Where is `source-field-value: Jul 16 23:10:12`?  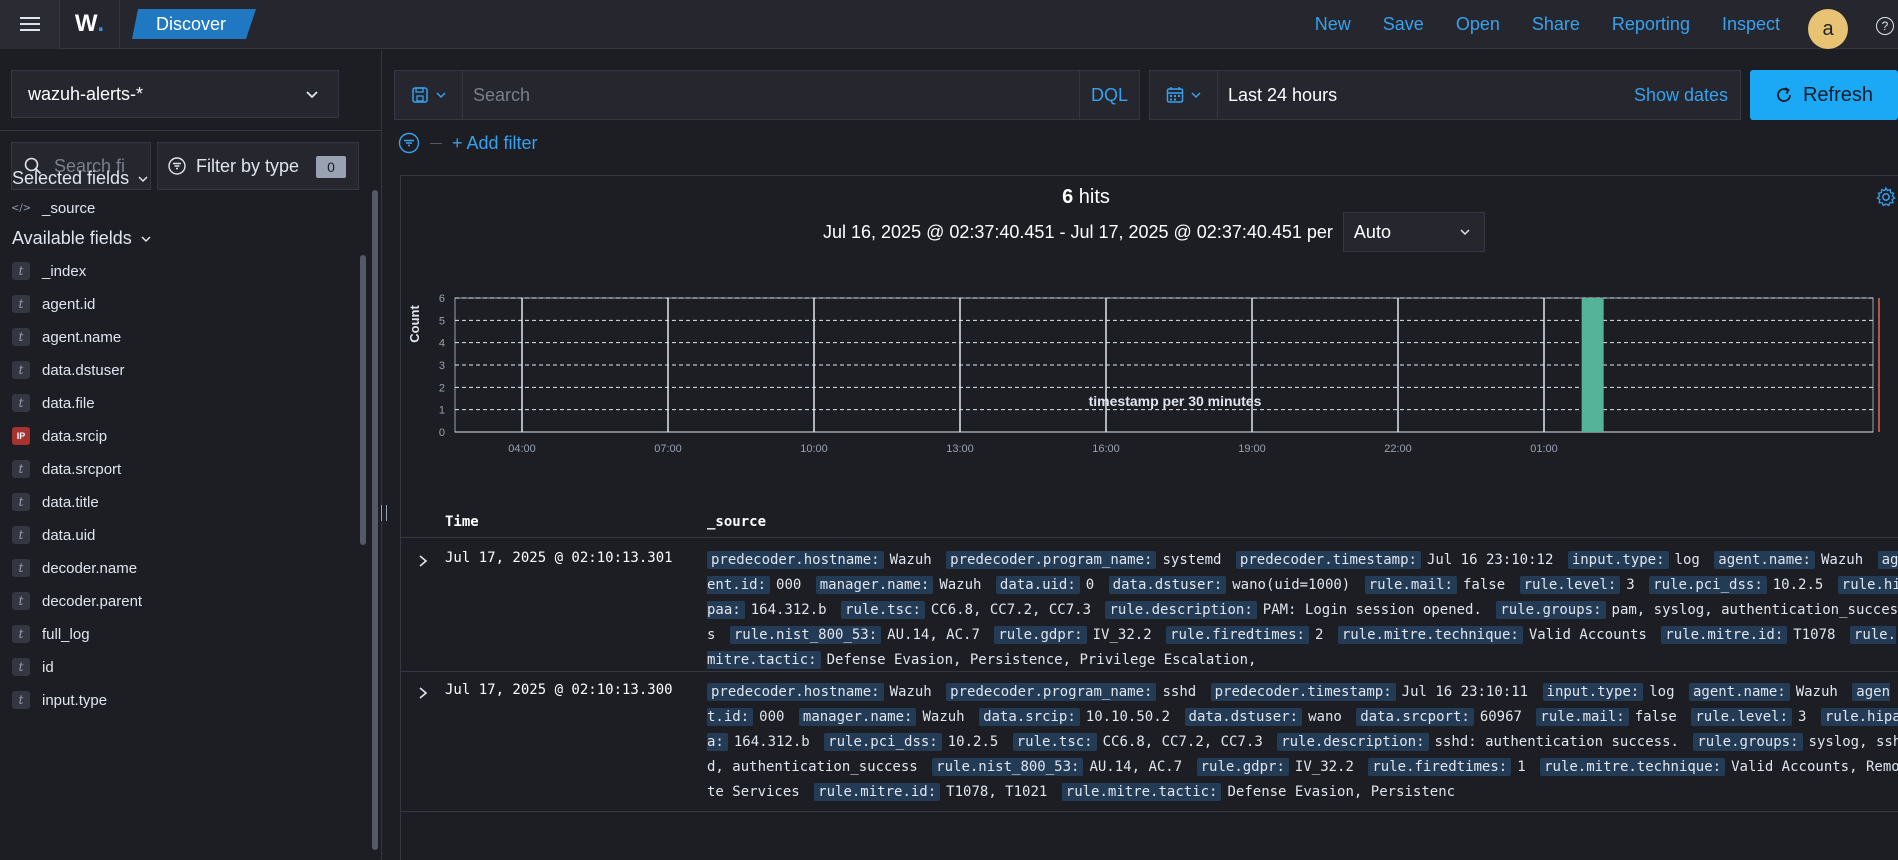
source-field-value: Jul 16 23:10:12 is located at coordinates (1490, 560).